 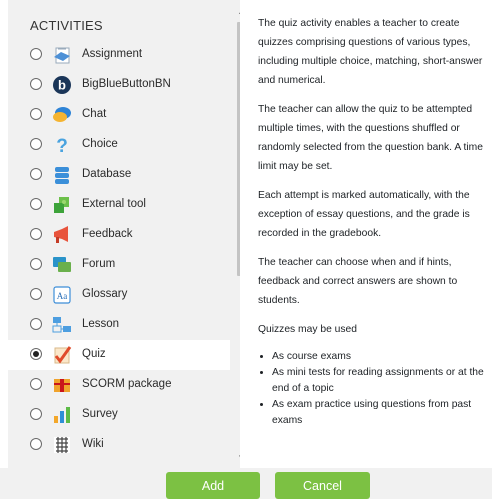 I want to click on chat-icon, so click(x=62, y=115).